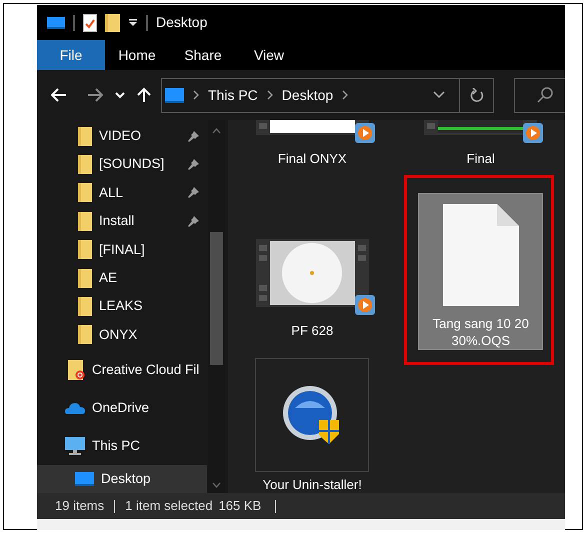 The width and height of the screenshot is (585, 533). What do you see at coordinates (75, 408) in the screenshot?
I see `cloud-icon` at bounding box center [75, 408].